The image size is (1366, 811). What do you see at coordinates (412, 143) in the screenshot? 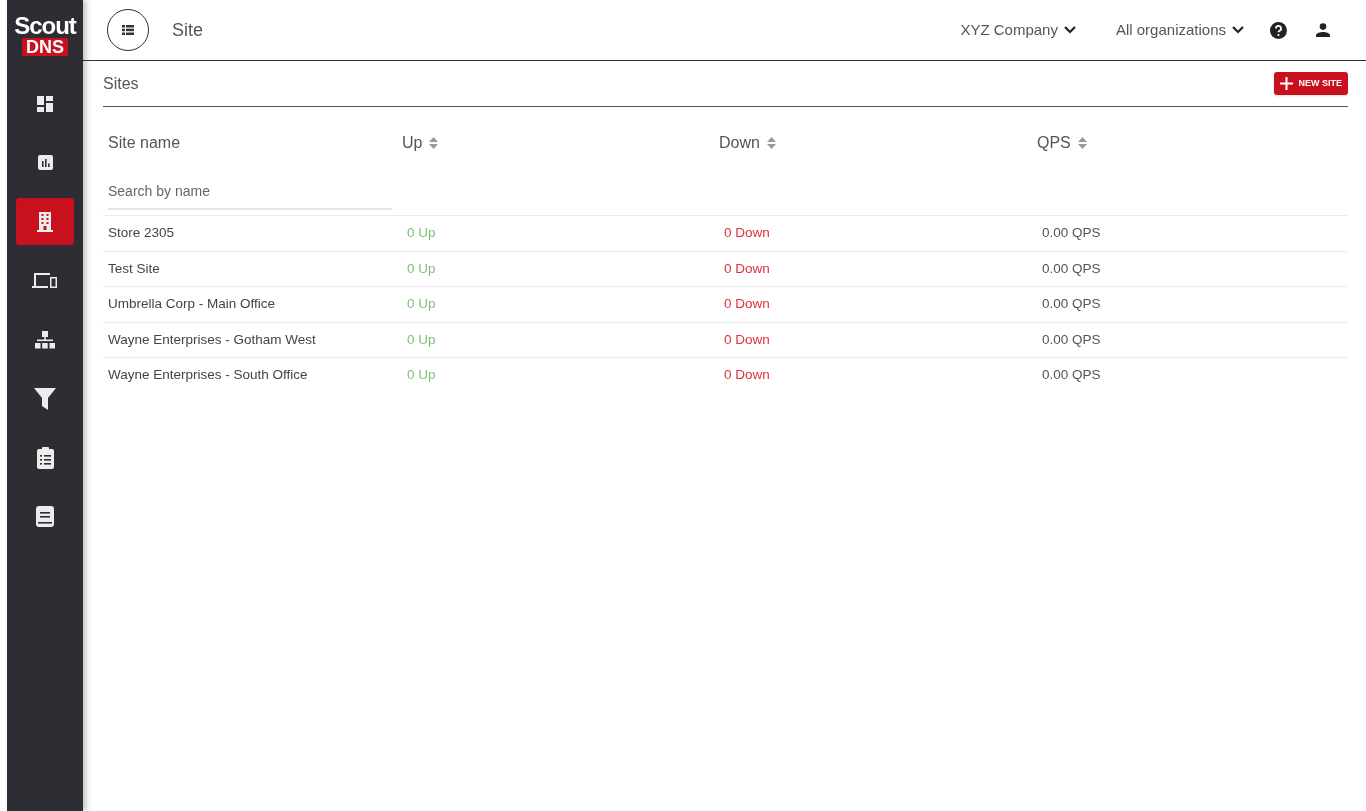
I see `column-header: Up` at bounding box center [412, 143].